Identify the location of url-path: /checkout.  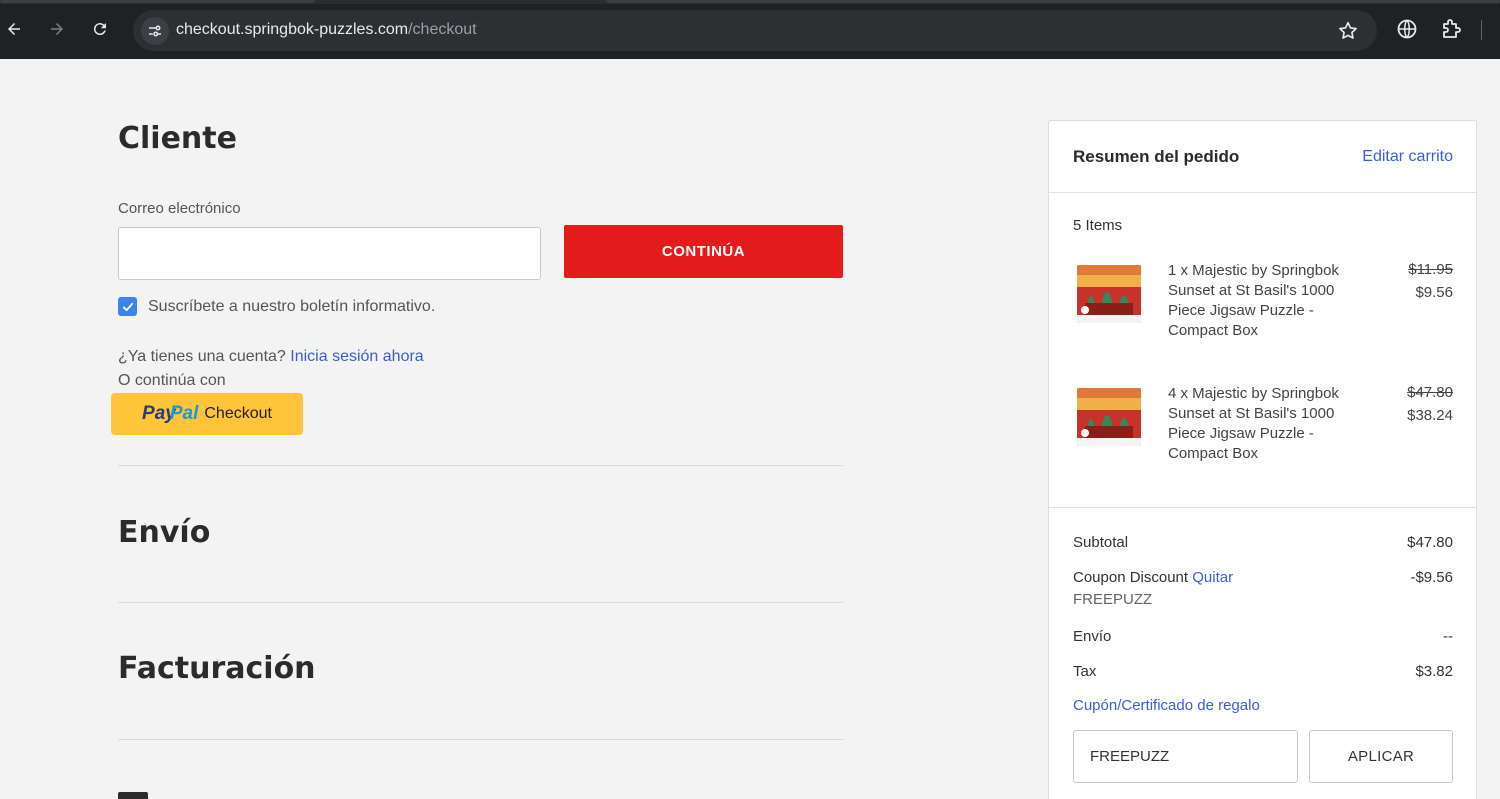
(442, 29).